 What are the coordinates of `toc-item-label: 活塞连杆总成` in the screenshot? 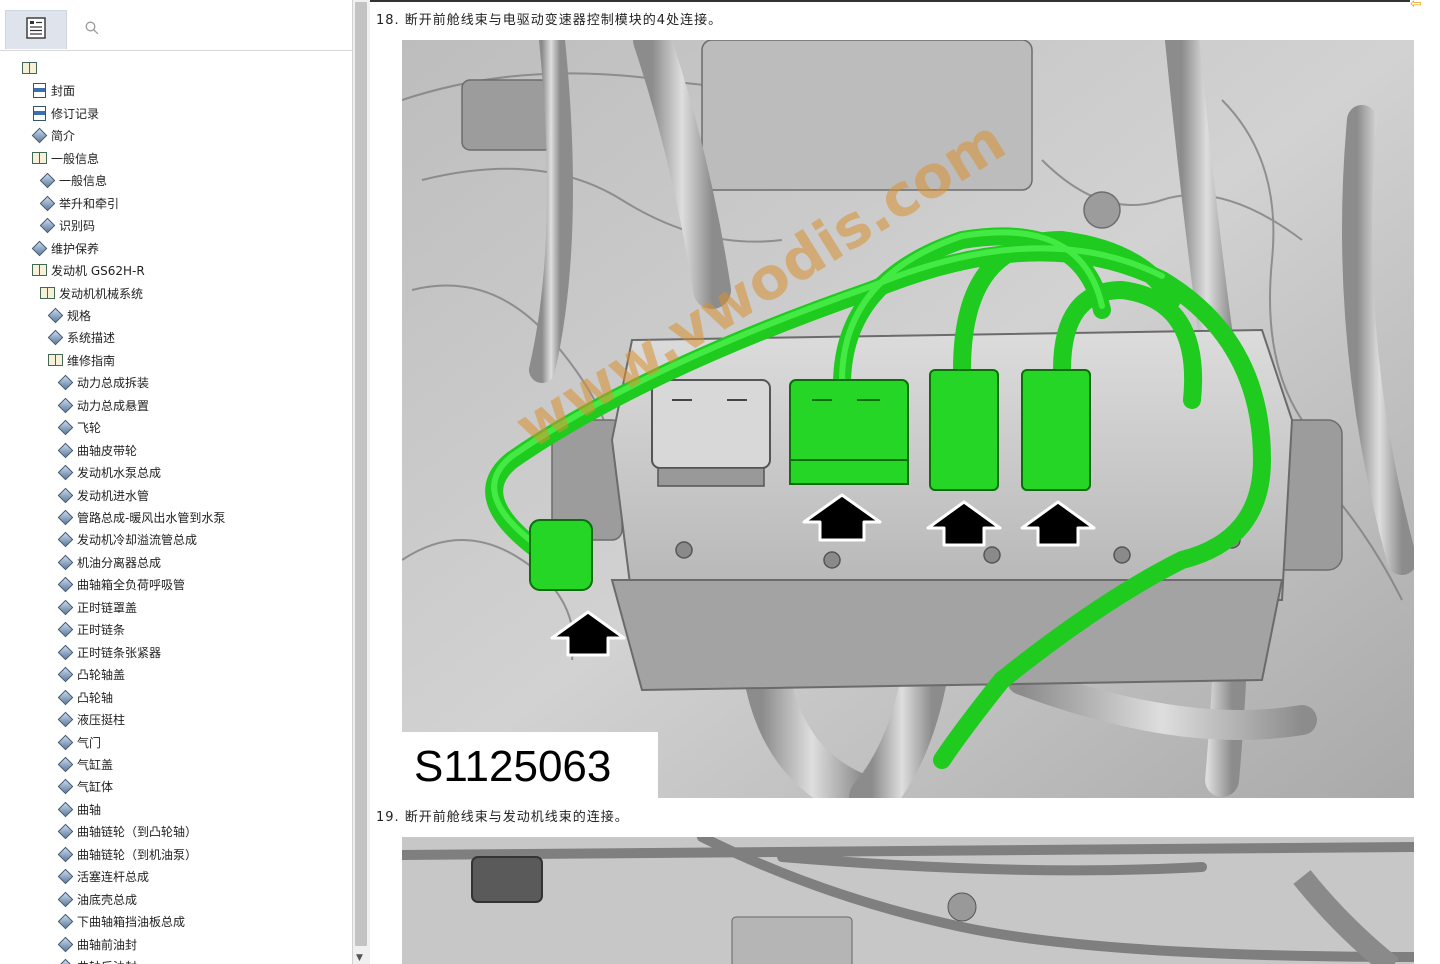 It's located at (113, 876).